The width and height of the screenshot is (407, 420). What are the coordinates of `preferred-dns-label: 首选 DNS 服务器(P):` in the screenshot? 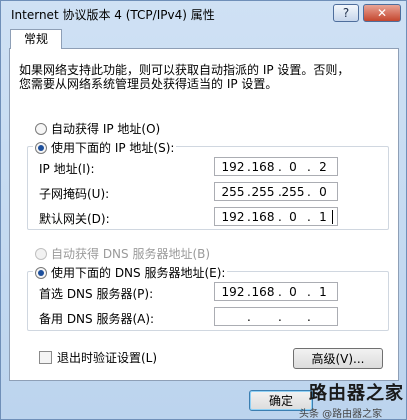 It's located at (96, 294).